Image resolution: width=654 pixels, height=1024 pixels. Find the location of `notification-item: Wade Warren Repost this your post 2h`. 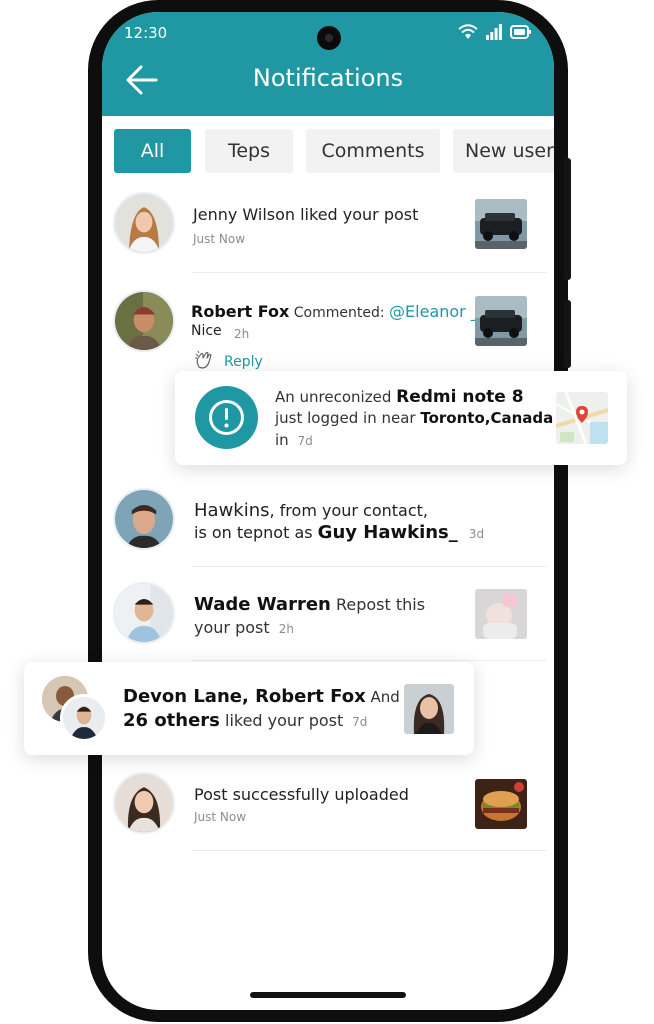

notification-item: Wade Warren Repost this your post 2h is located at coordinates (328, 625).